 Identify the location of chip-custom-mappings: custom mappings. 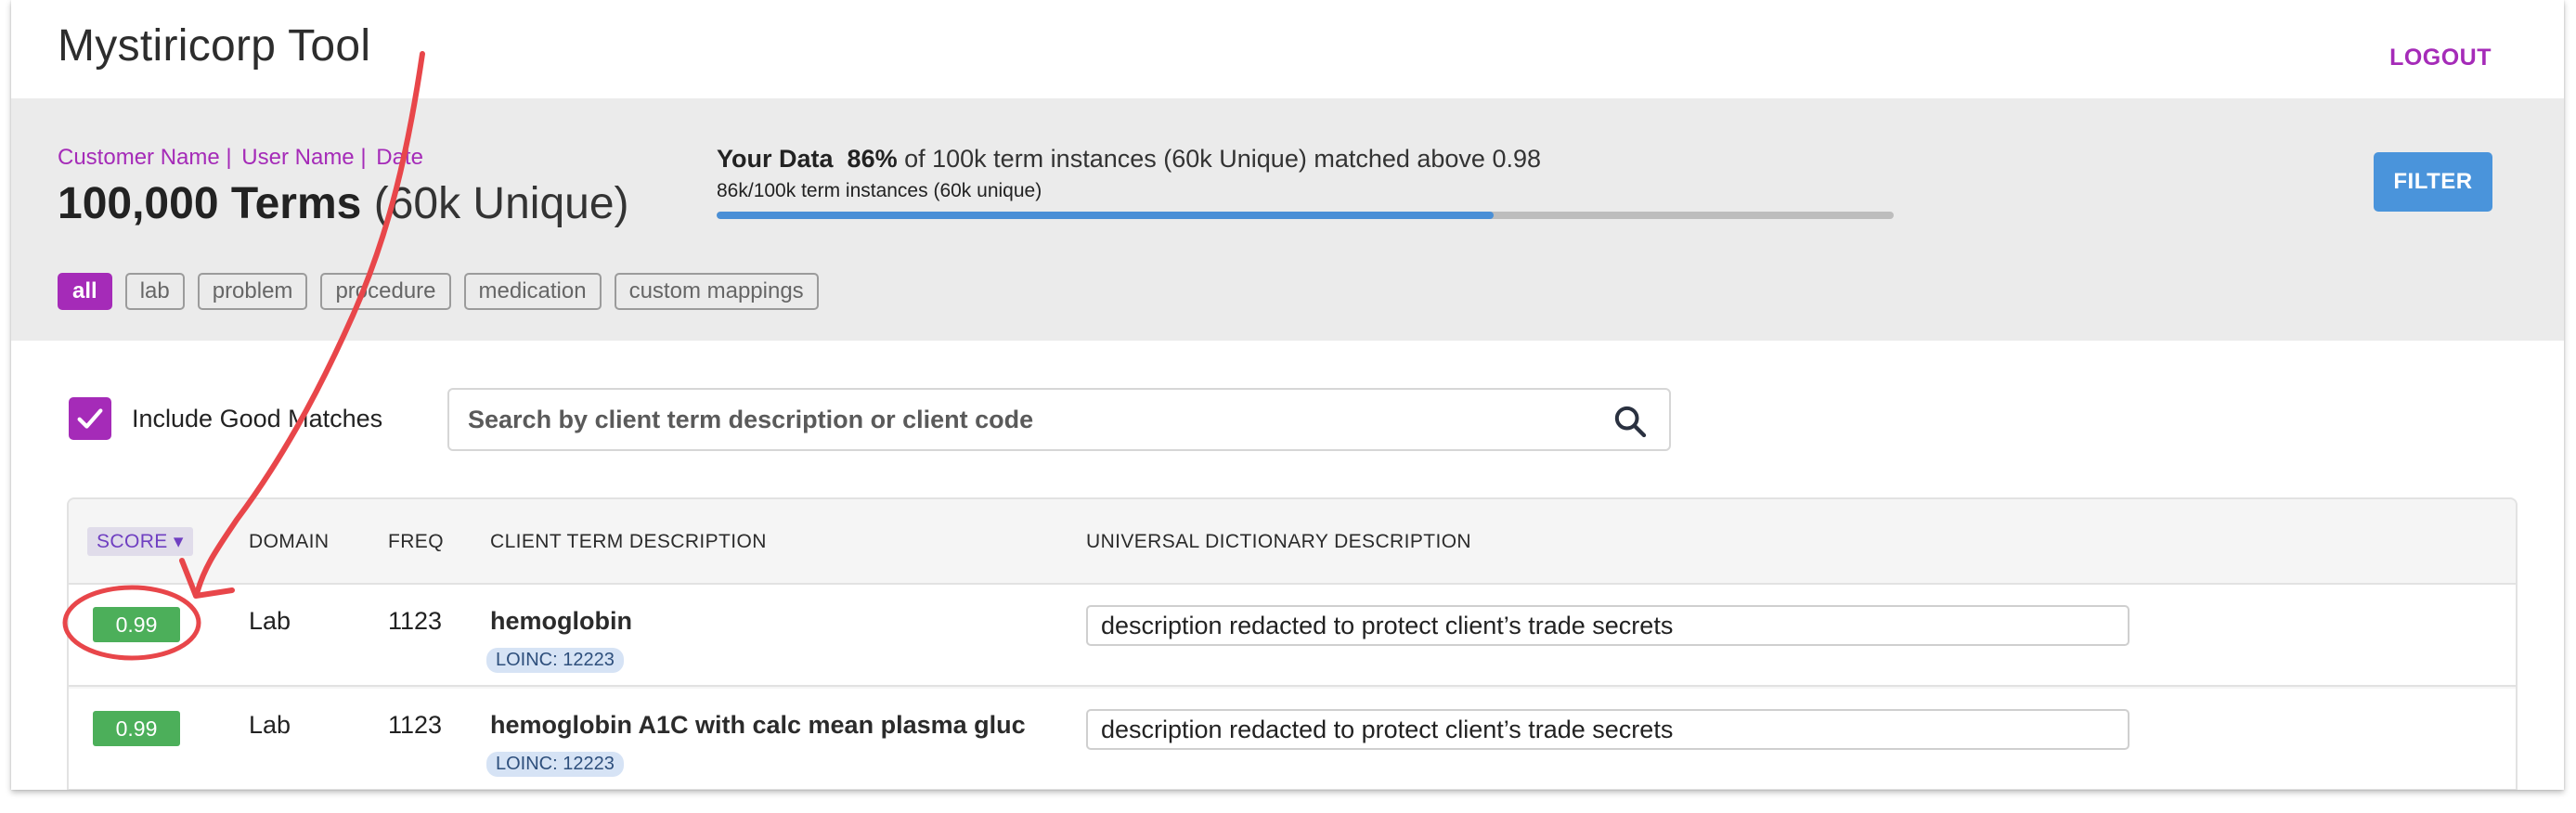
(716, 292).